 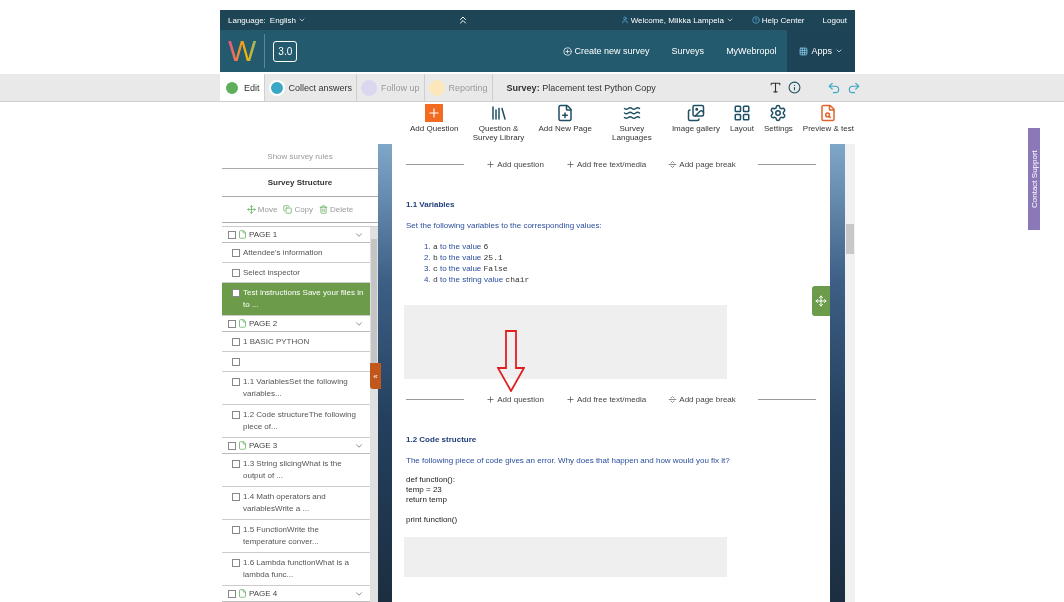 What do you see at coordinates (565, 113) in the screenshot?
I see `page-plus-icon` at bounding box center [565, 113].